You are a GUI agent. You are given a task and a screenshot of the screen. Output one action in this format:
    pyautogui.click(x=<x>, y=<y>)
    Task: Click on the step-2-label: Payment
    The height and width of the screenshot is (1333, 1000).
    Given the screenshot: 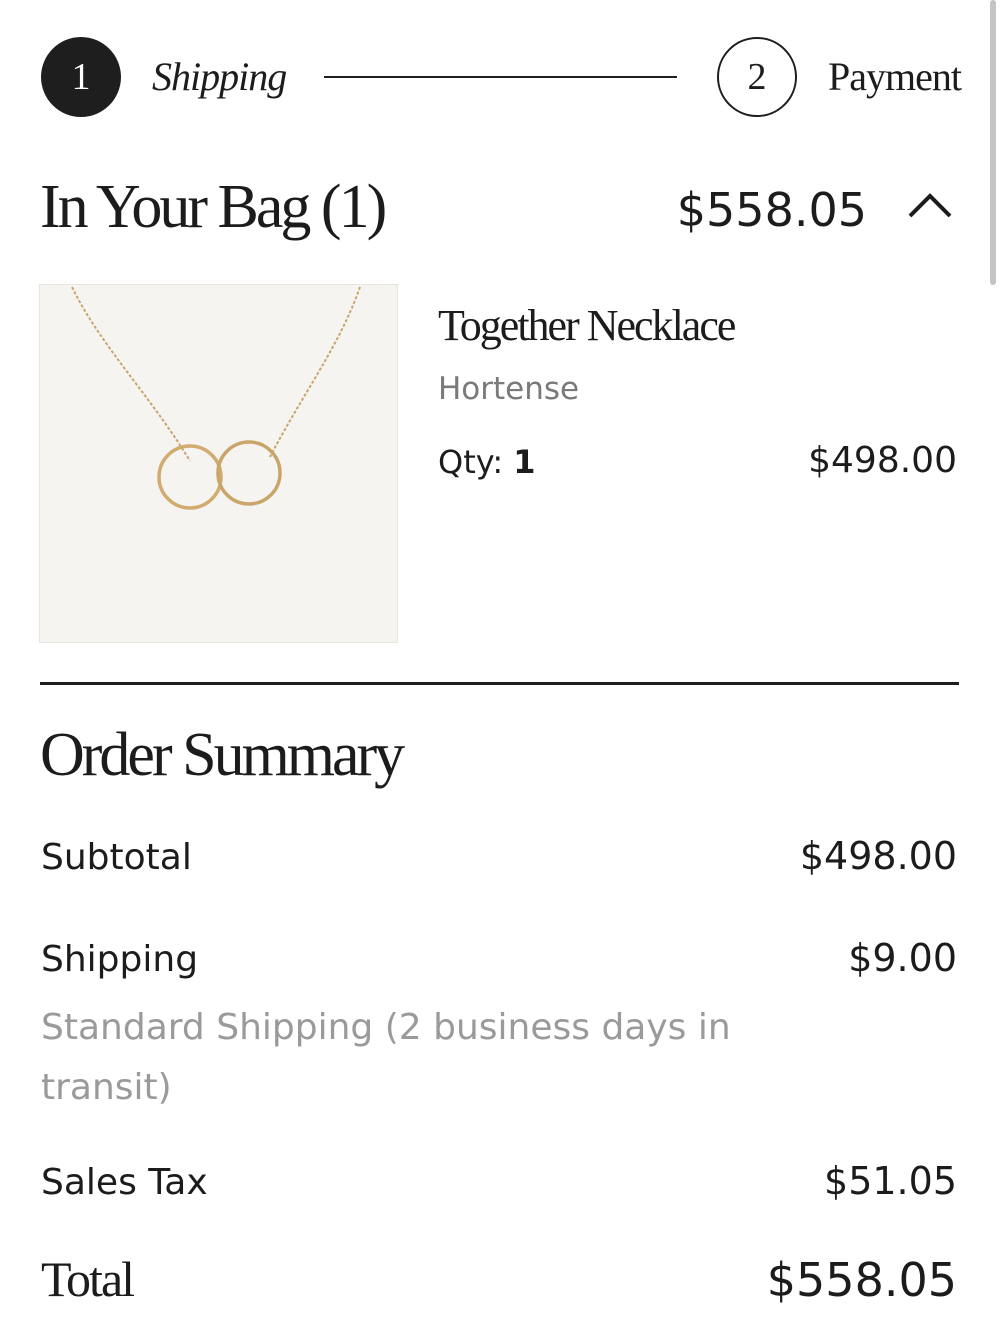 What is the action you would take?
    pyautogui.click(x=895, y=77)
    